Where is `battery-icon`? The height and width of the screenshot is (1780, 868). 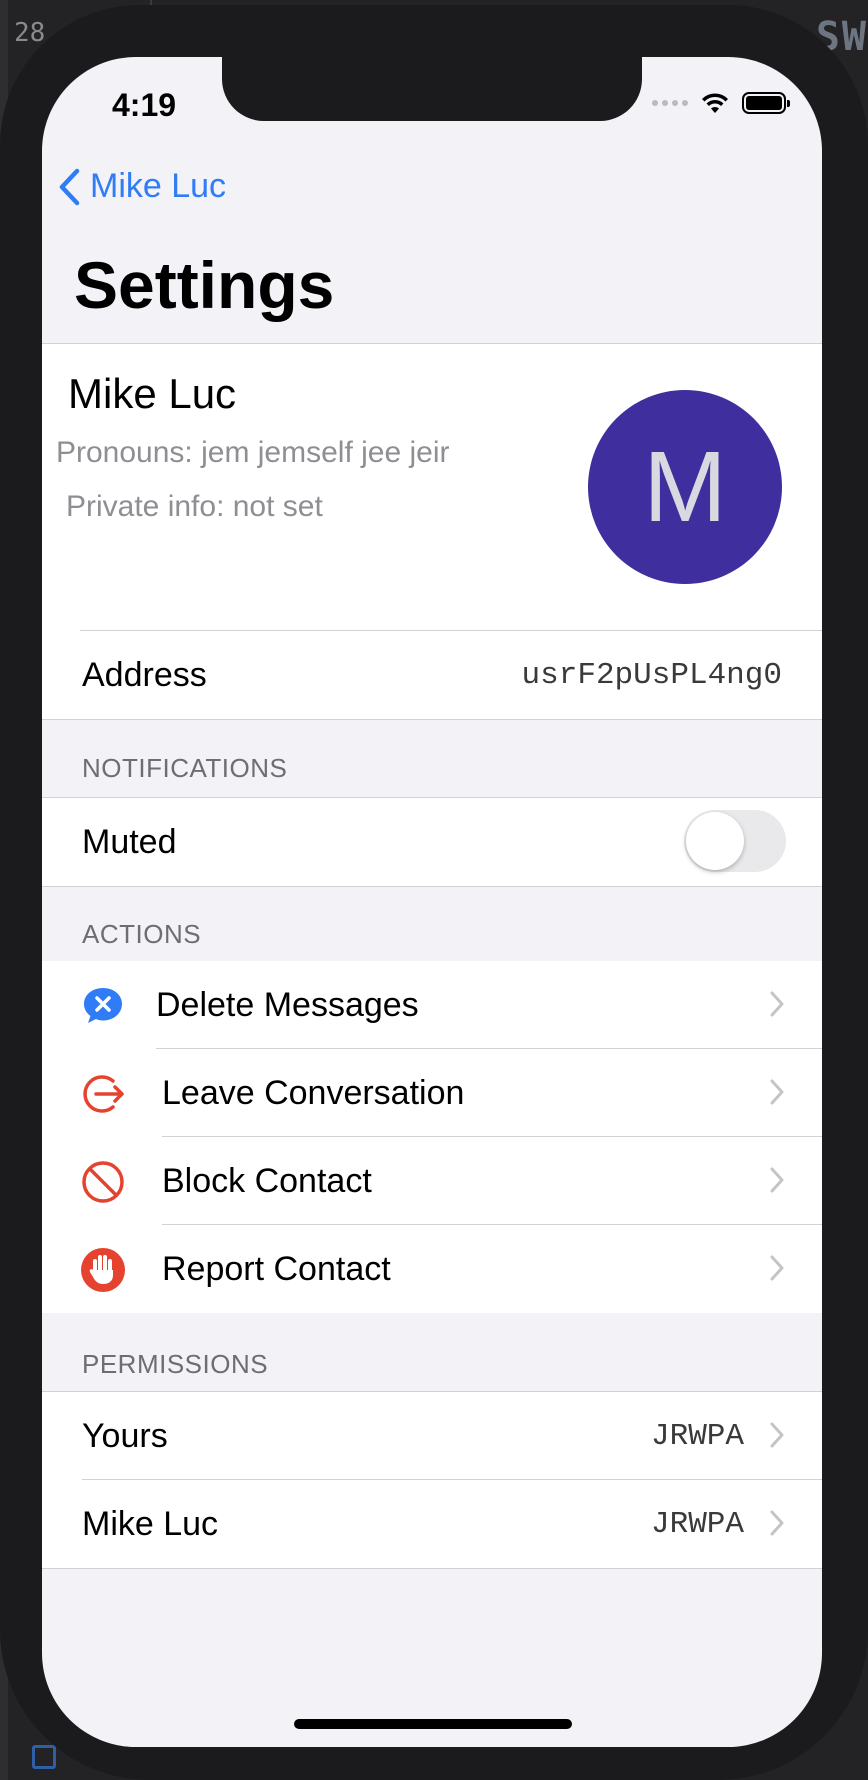 battery-icon is located at coordinates (766, 103).